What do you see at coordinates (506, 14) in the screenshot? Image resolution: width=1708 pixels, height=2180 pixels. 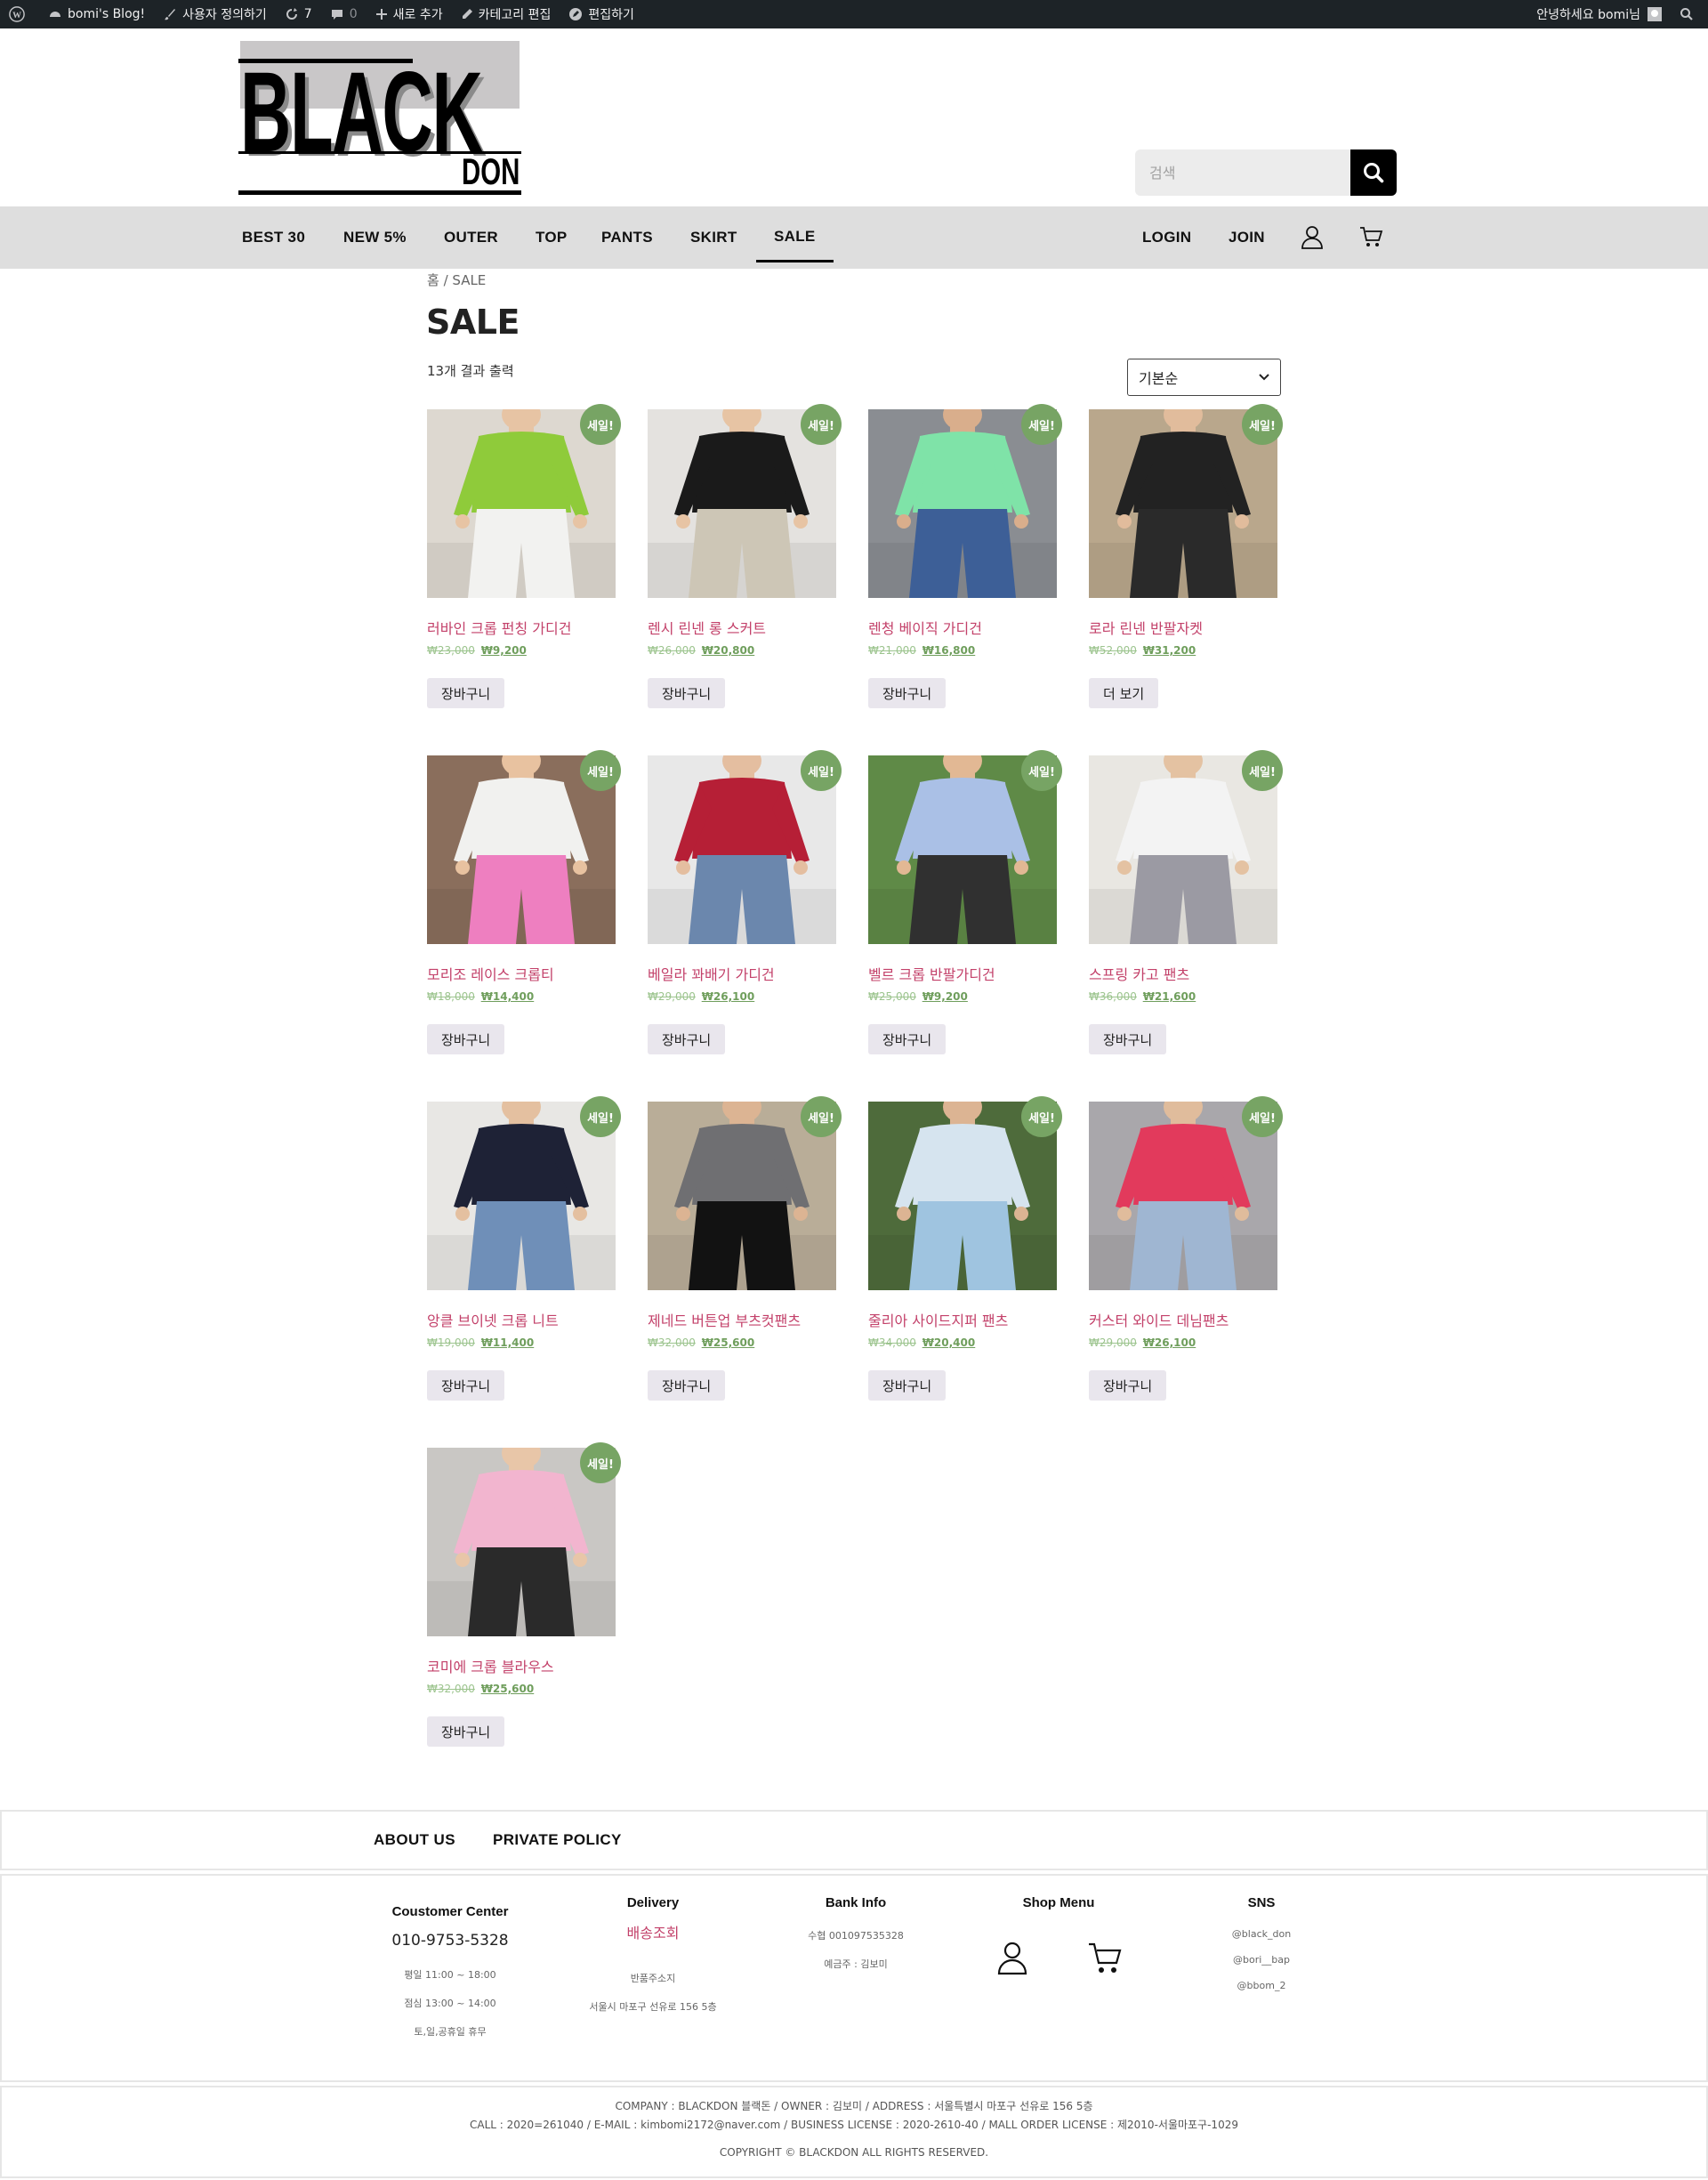 I see `edit-category-link: 카테고리 편집` at bounding box center [506, 14].